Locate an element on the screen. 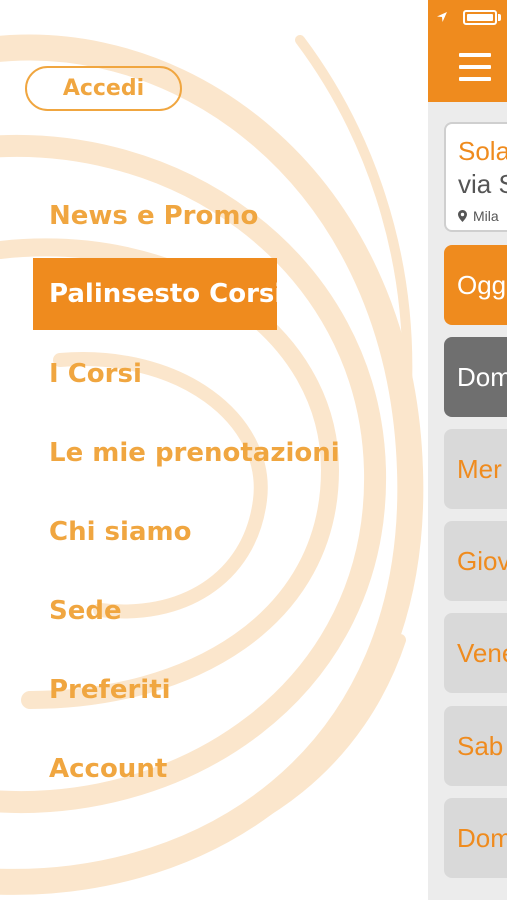 The image size is (507, 900). day-button-friday: Vene is located at coordinates (475, 653).